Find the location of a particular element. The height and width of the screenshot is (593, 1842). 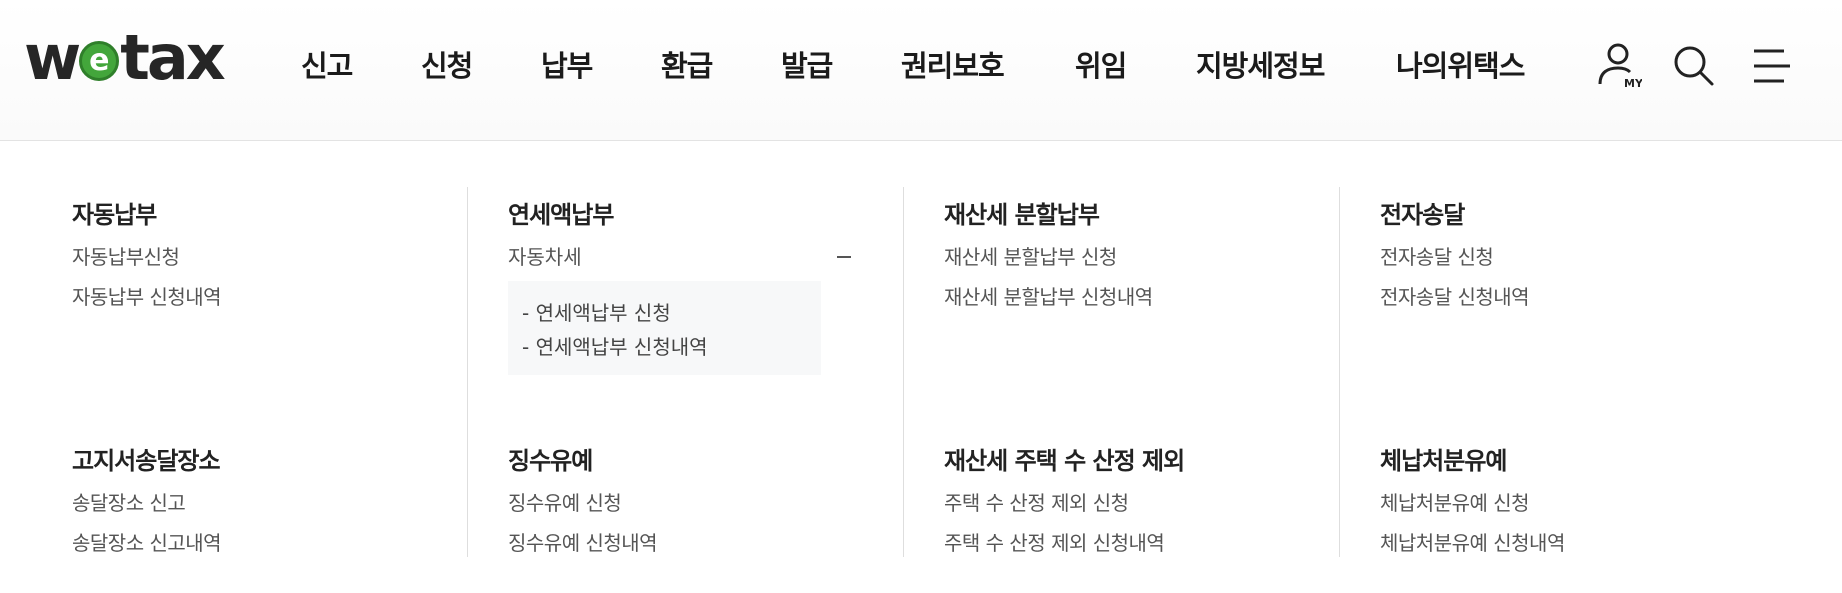

menu-link-auto-payment-apply: 자동납부신청 is located at coordinates (126, 255).